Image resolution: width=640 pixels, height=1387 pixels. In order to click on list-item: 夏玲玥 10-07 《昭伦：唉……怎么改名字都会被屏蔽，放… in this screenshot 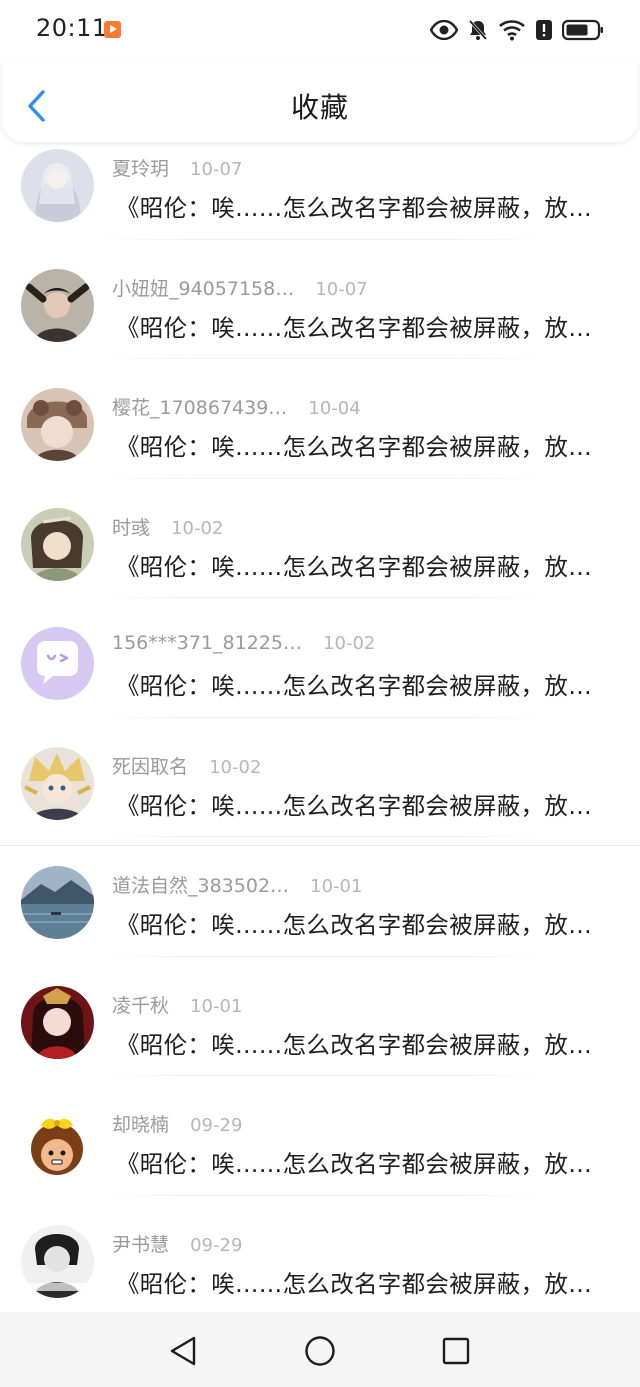, I will do `click(320, 191)`.